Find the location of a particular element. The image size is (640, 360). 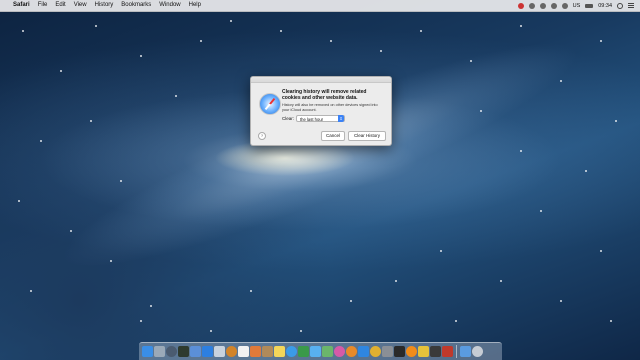

menu-edit: Edit is located at coordinates (60, 5).